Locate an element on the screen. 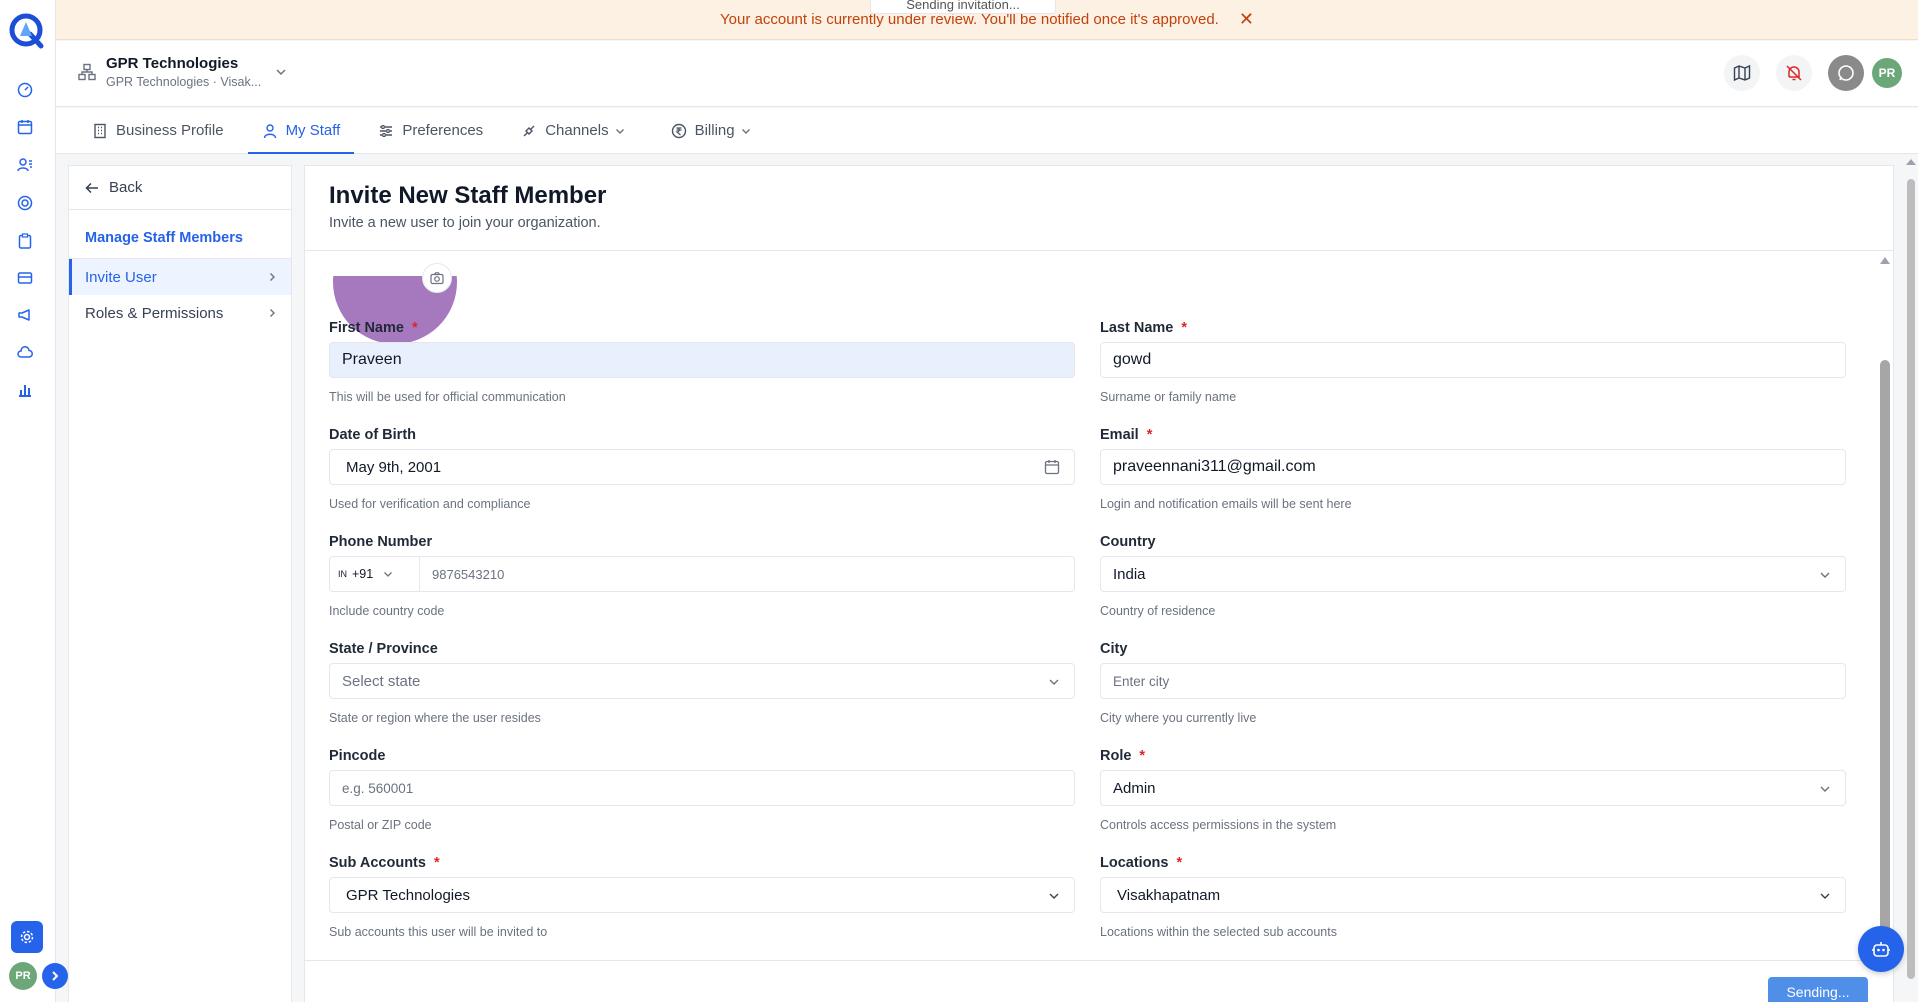 The height and width of the screenshot is (1002, 1918). tab-channels: Channels is located at coordinates (576, 130).